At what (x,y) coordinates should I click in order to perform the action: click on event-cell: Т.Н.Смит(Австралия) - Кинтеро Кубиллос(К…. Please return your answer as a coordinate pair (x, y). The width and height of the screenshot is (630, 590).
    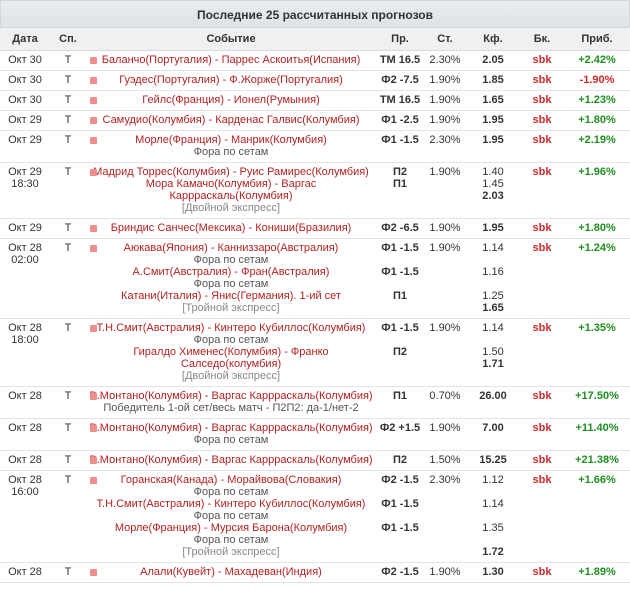
    Looking at the image, I should click on (231, 352).